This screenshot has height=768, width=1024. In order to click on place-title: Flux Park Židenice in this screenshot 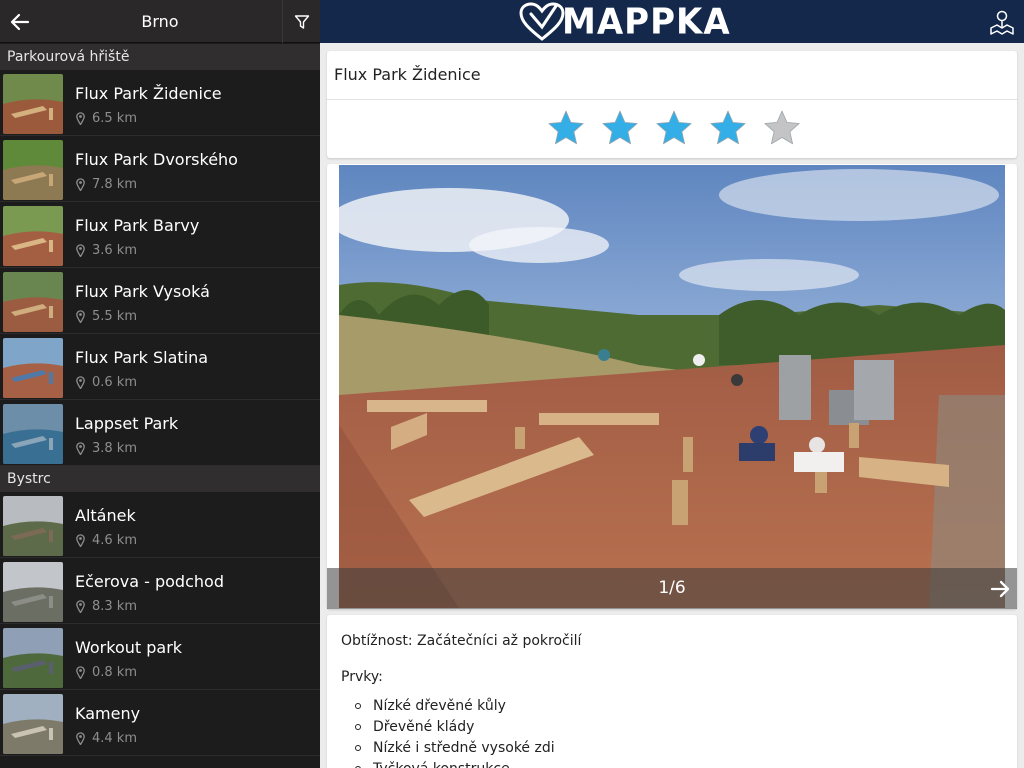, I will do `click(407, 74)`.